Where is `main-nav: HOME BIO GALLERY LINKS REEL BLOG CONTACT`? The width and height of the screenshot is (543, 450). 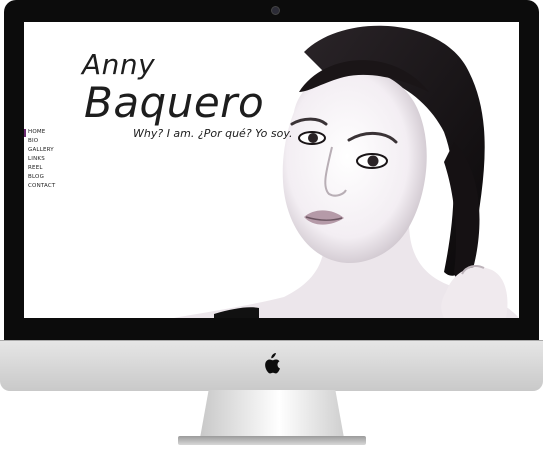
main-nav: HOME BIO GALLERY LINKS REEL BLOG CONTACT is located at coordinates (41, 159).